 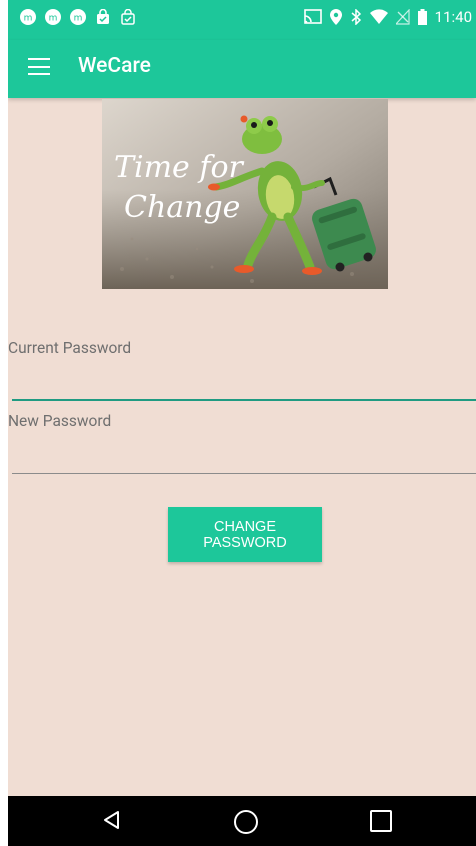 What do you see at coordinates (242, 20) in the screenshot?
I see `status-bar: m m m 11:40` at bounding box center [242, 20].